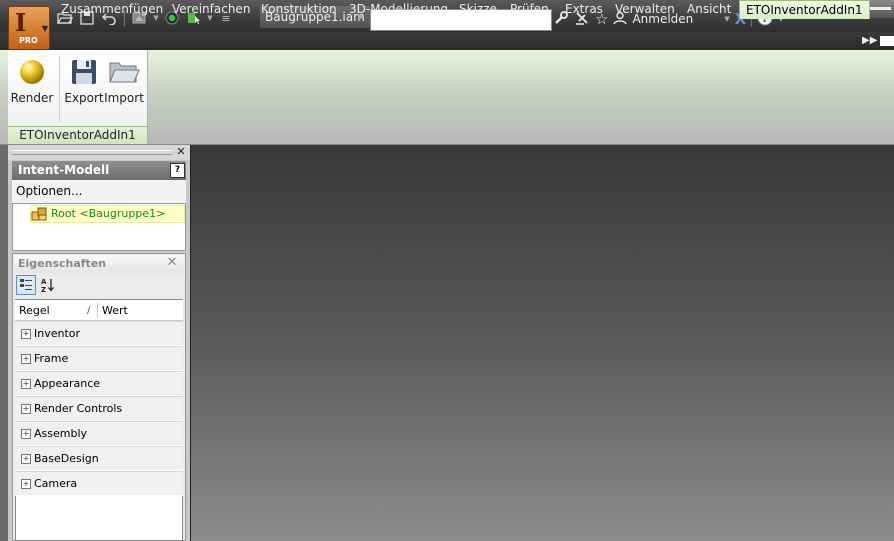 The width and height of the screenshot is (894, 541). What do you see at coordinates (645, 9) in the screenshot?
I see `tab-verwalten: Verwalten` at bounding box center [645, 9].